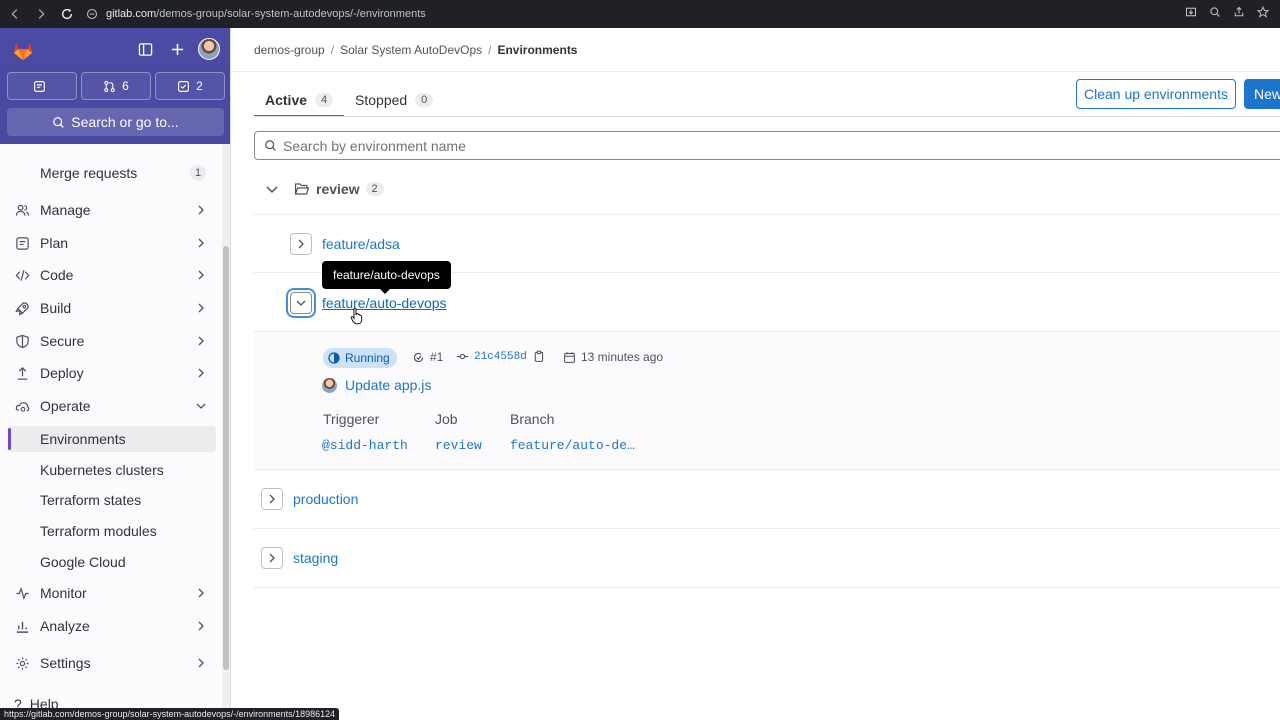  Describe the element at coordinates (338, 189) in the screenshot. I see `folder-name: review` at that location.